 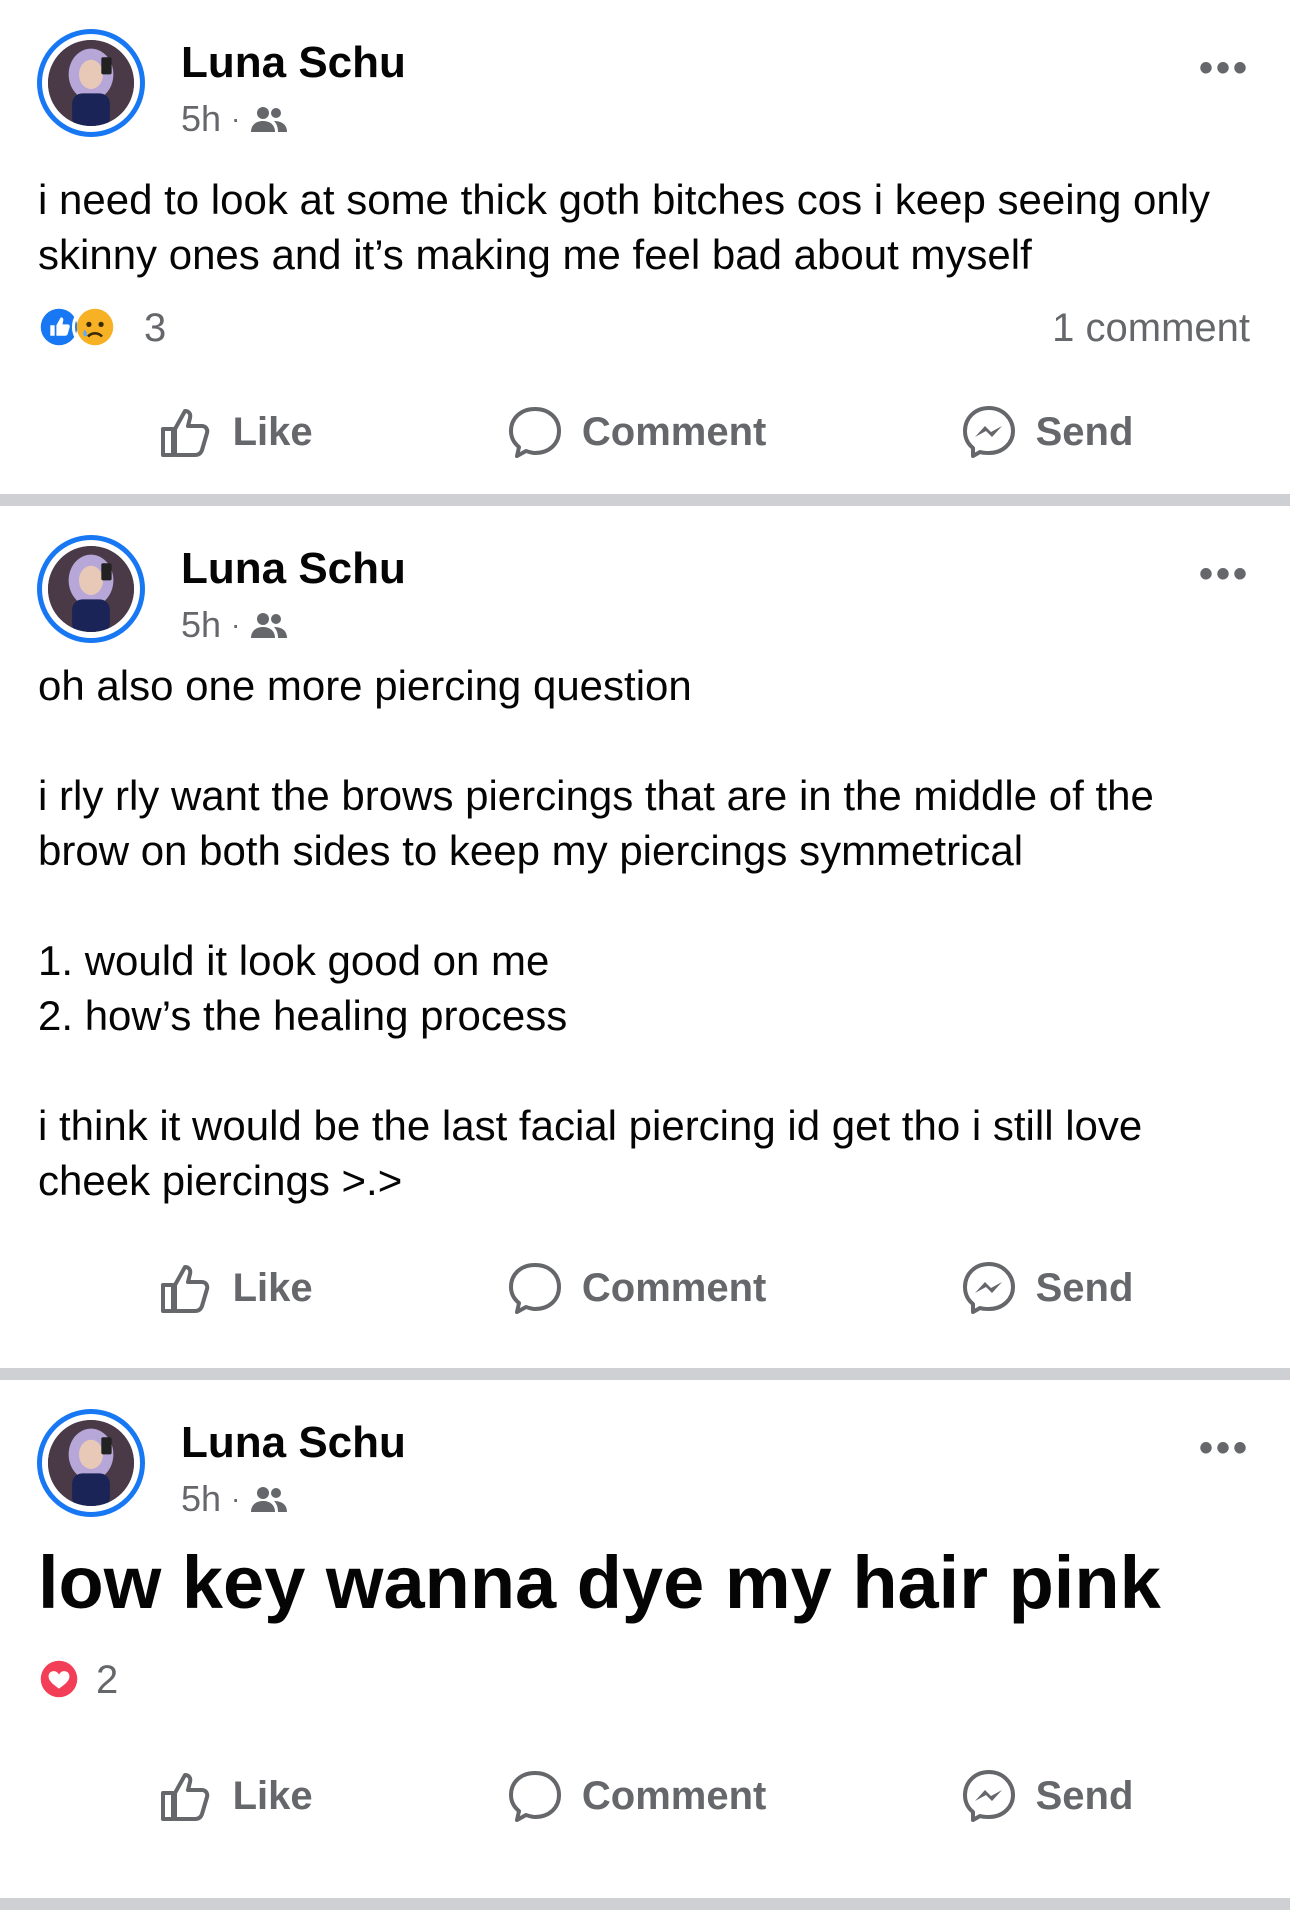 What do you see at coordinates (95, 327) in the screenshot?
I see `sad-reaction-icon` at bounding box center [95, 327].